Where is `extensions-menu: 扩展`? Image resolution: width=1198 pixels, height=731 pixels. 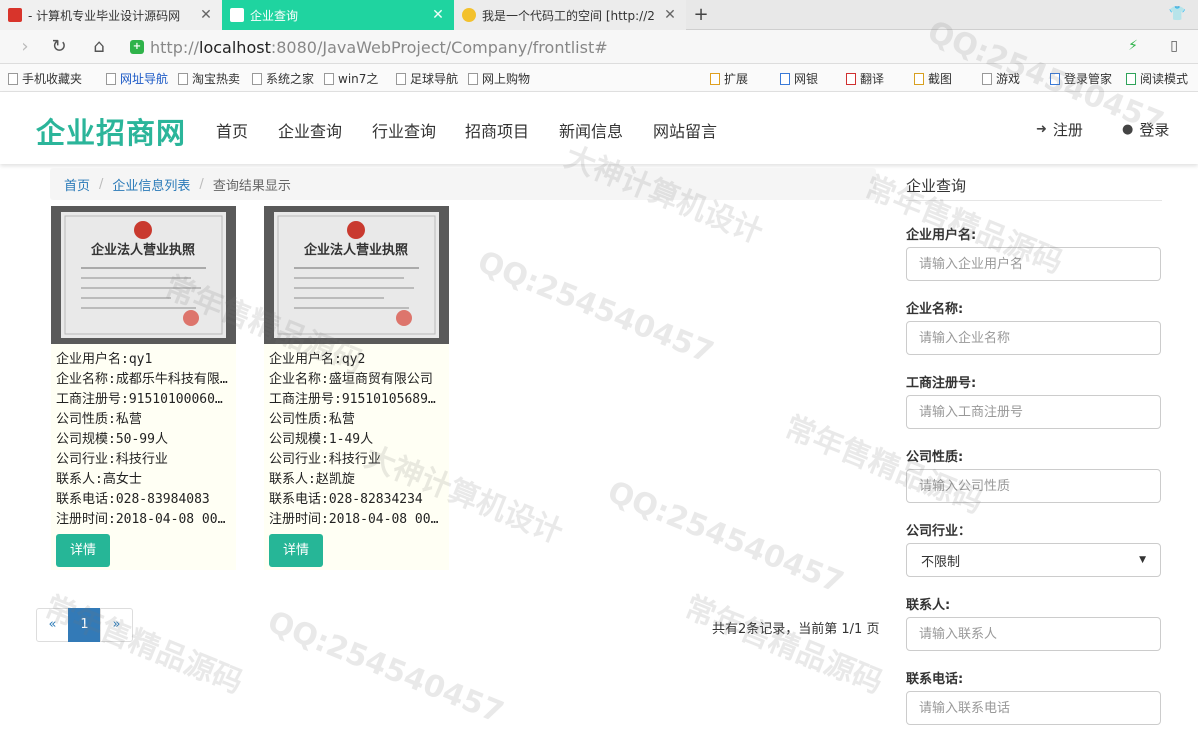 extensions-menu: 扩展 is located at coordinates (729, 78).